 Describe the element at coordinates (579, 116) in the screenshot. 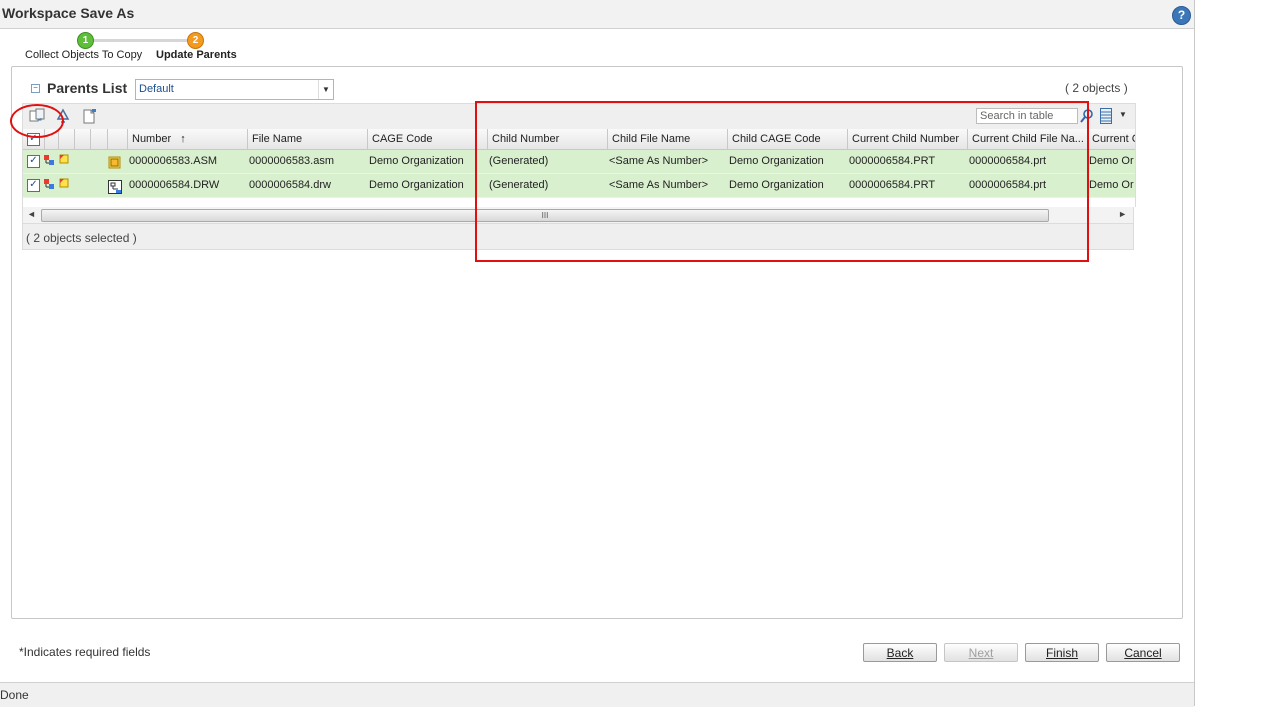

I see `table-toolbar` at that location.